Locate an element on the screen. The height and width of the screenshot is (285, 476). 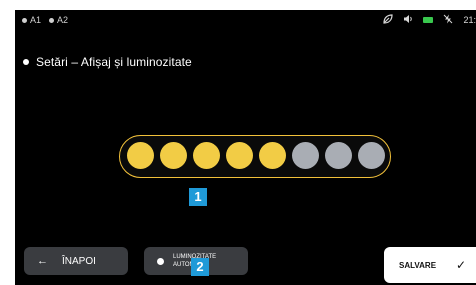
status-label-a2: A2 is located at coordinates (63, 20).